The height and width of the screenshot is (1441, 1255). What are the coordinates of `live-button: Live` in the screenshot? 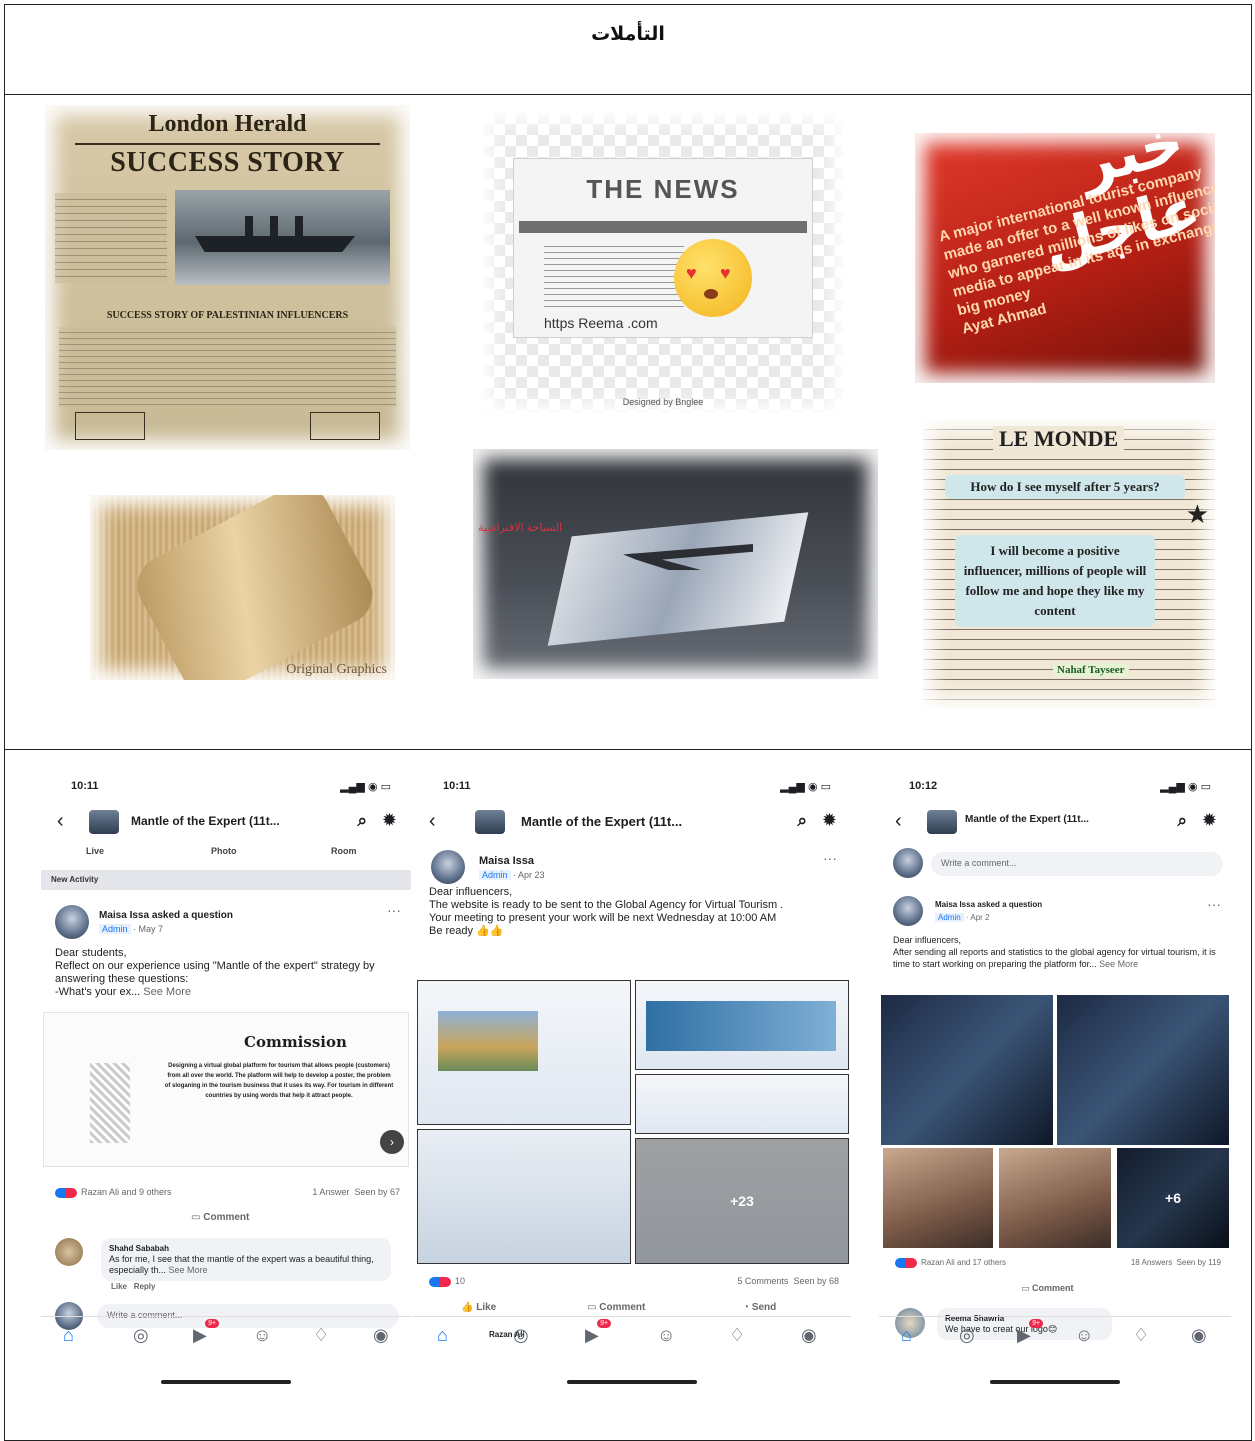 It's located at (95, 851).